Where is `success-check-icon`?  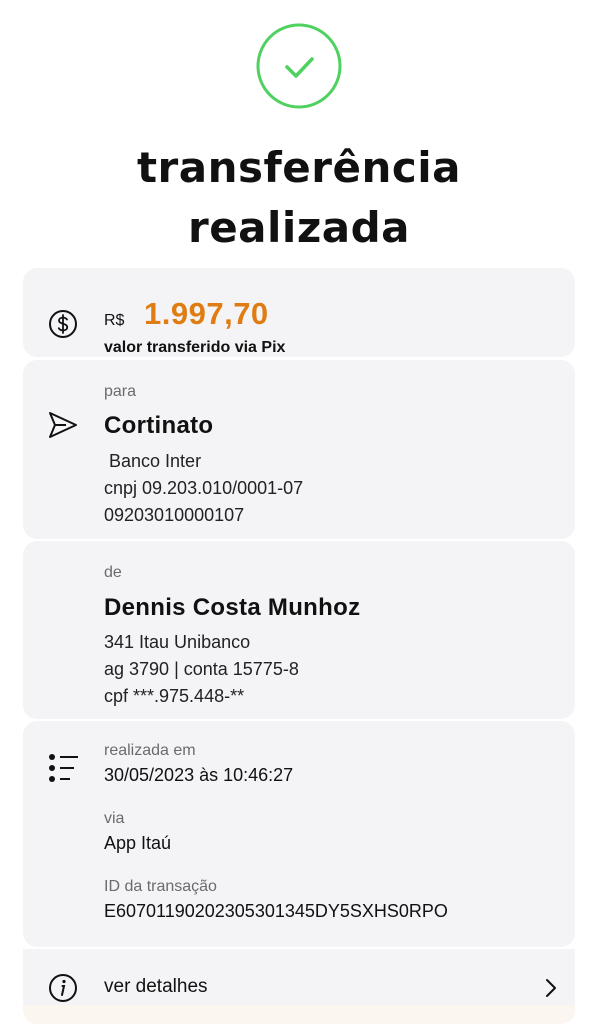
success-check-icon is located at coordinates (299, 66).